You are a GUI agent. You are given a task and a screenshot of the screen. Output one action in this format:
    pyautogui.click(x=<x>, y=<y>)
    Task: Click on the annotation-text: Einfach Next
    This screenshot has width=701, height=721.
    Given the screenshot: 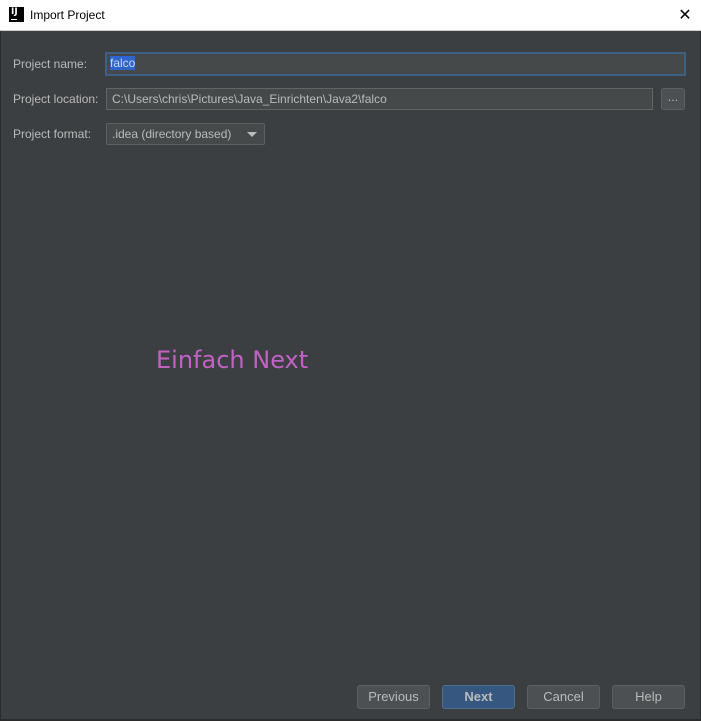 What is the action you would take?
    pyautogui.click(x=232, y=360)
    